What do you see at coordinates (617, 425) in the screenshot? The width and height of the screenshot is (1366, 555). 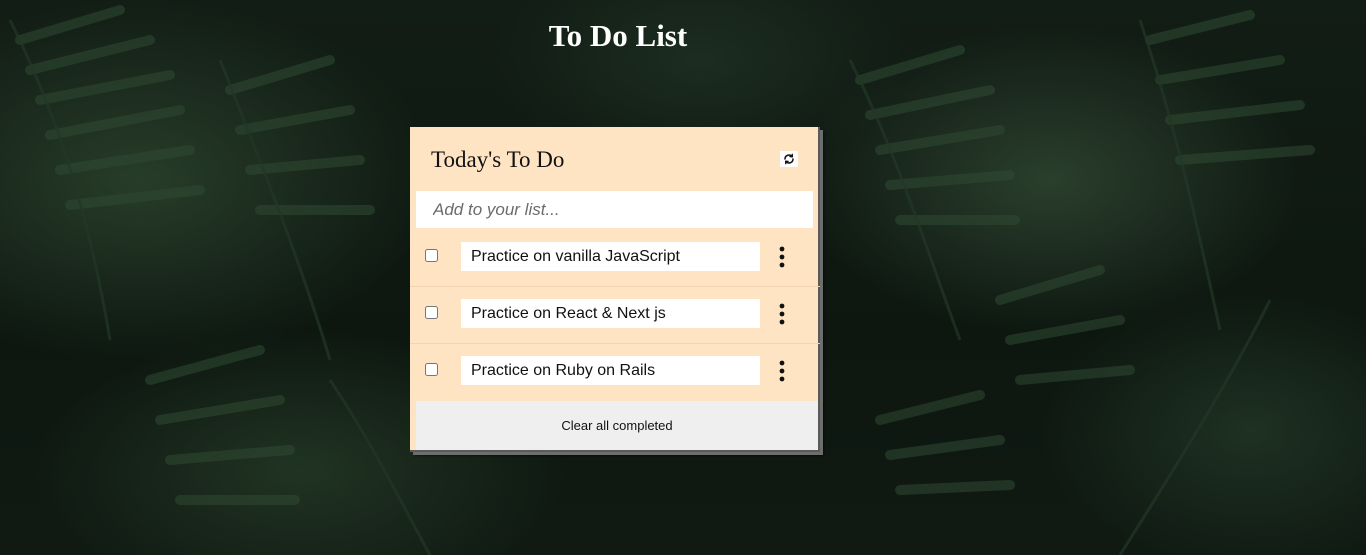 I see `clear-completed-button: Clear all completed` at bounding box center [617, 425].